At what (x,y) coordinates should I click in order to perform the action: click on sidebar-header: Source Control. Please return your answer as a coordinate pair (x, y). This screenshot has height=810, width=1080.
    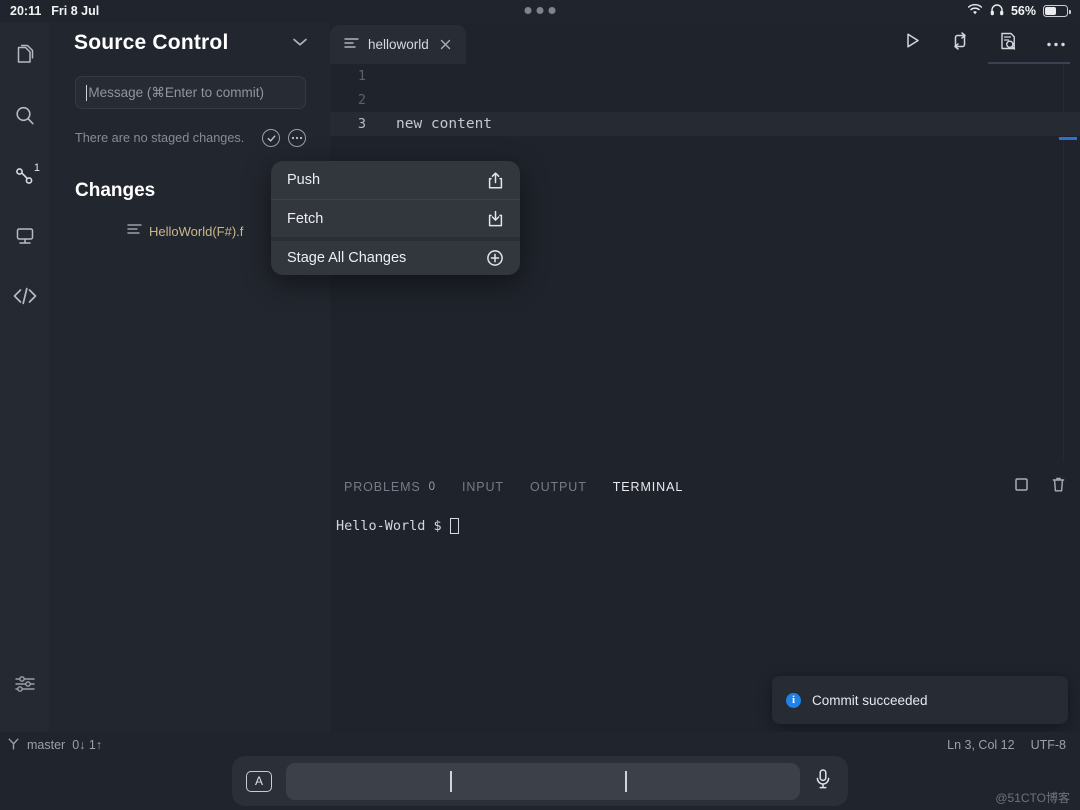
    Looking at the image, I should click on (189, 43).